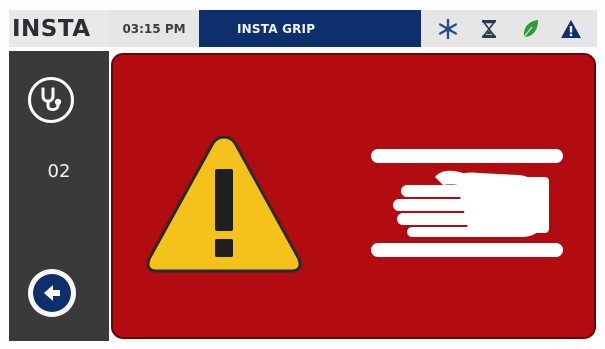 The image size is (605, 349). What do you see at coordinates (224, 204) in the screenshot?
I see `warning-triangle-icon` at bounding box center [224, 204].